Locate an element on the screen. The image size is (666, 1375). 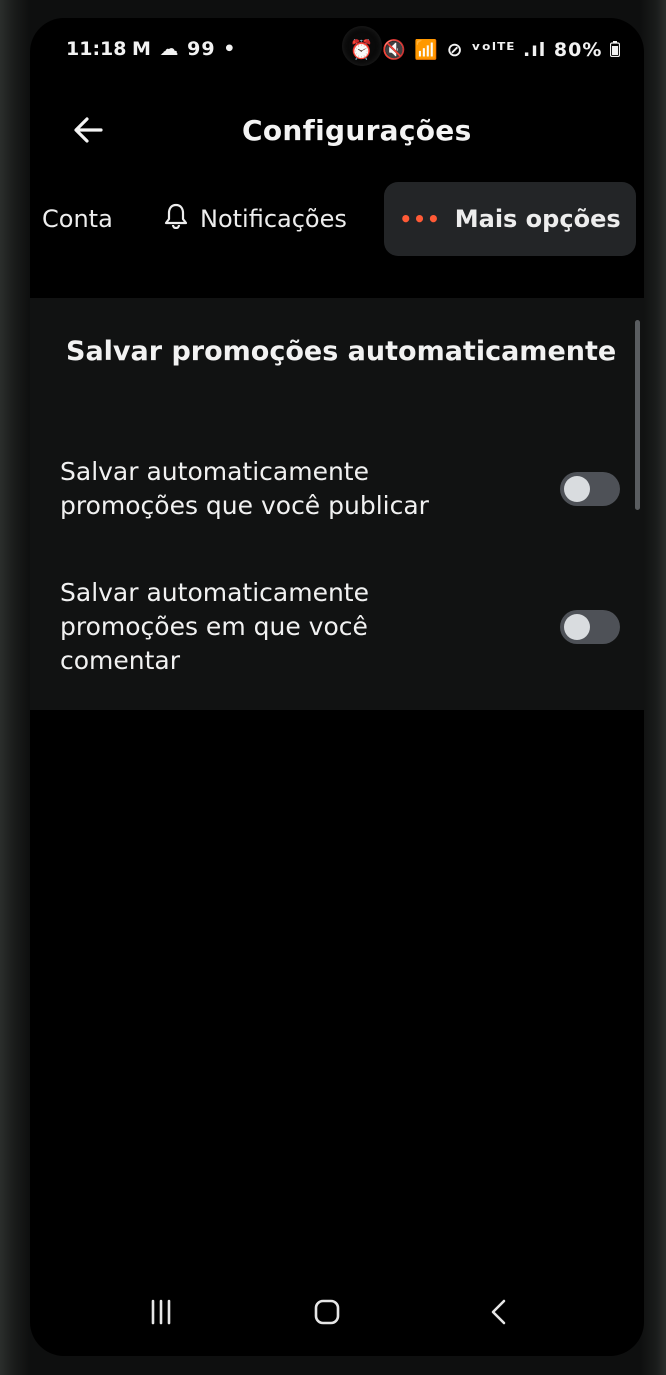
tab-conta-label: Conta is located at coordinates (77, 219).